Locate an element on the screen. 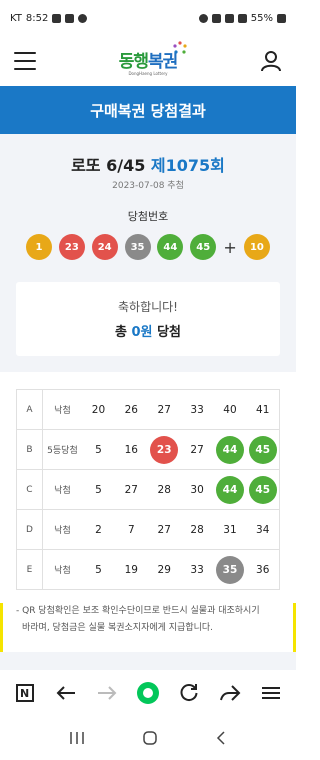 The height and width of the screenshot is (760, 320). winning-numbers: 1 23 24 35 44 45 + 10 is located at coordinates (148, 247).